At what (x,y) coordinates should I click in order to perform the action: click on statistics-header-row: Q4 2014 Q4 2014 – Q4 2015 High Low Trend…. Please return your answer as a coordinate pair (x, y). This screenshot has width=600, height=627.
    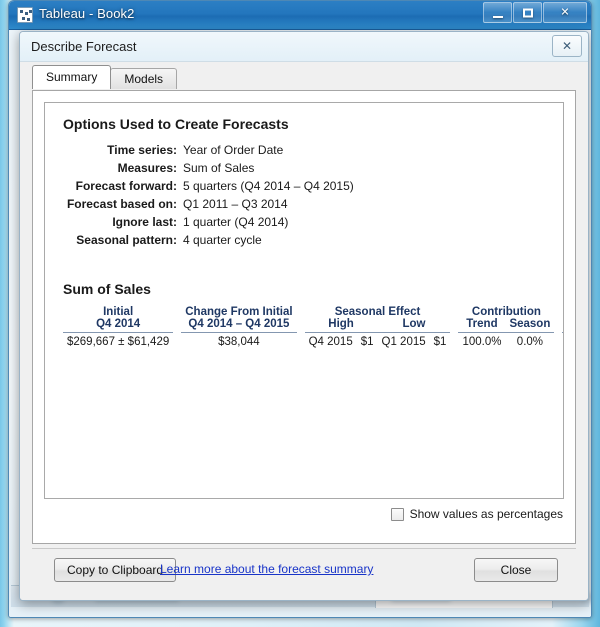
    Looking at the image, I should click on (313, 325).